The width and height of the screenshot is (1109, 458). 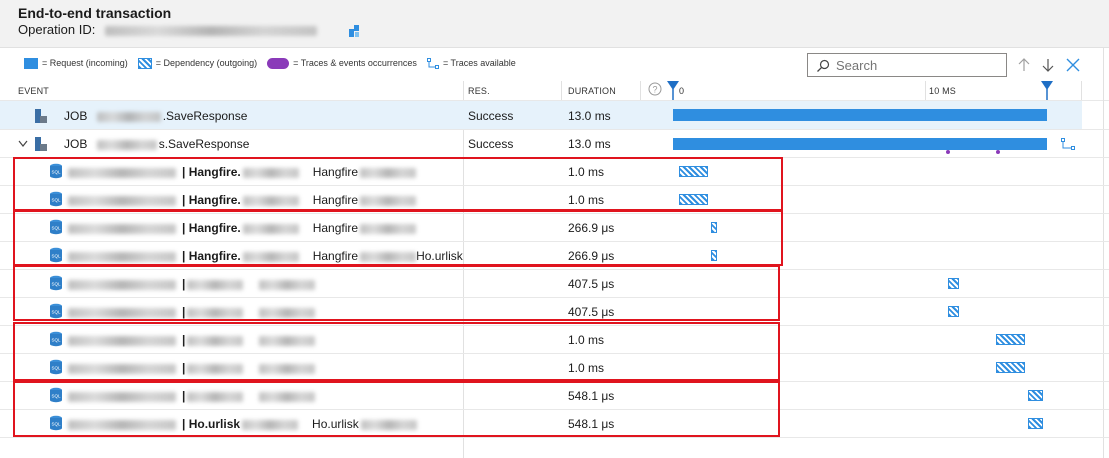 I want to click on legend-dependency: = Dependency (outgoing), so click(x=197, y=63).